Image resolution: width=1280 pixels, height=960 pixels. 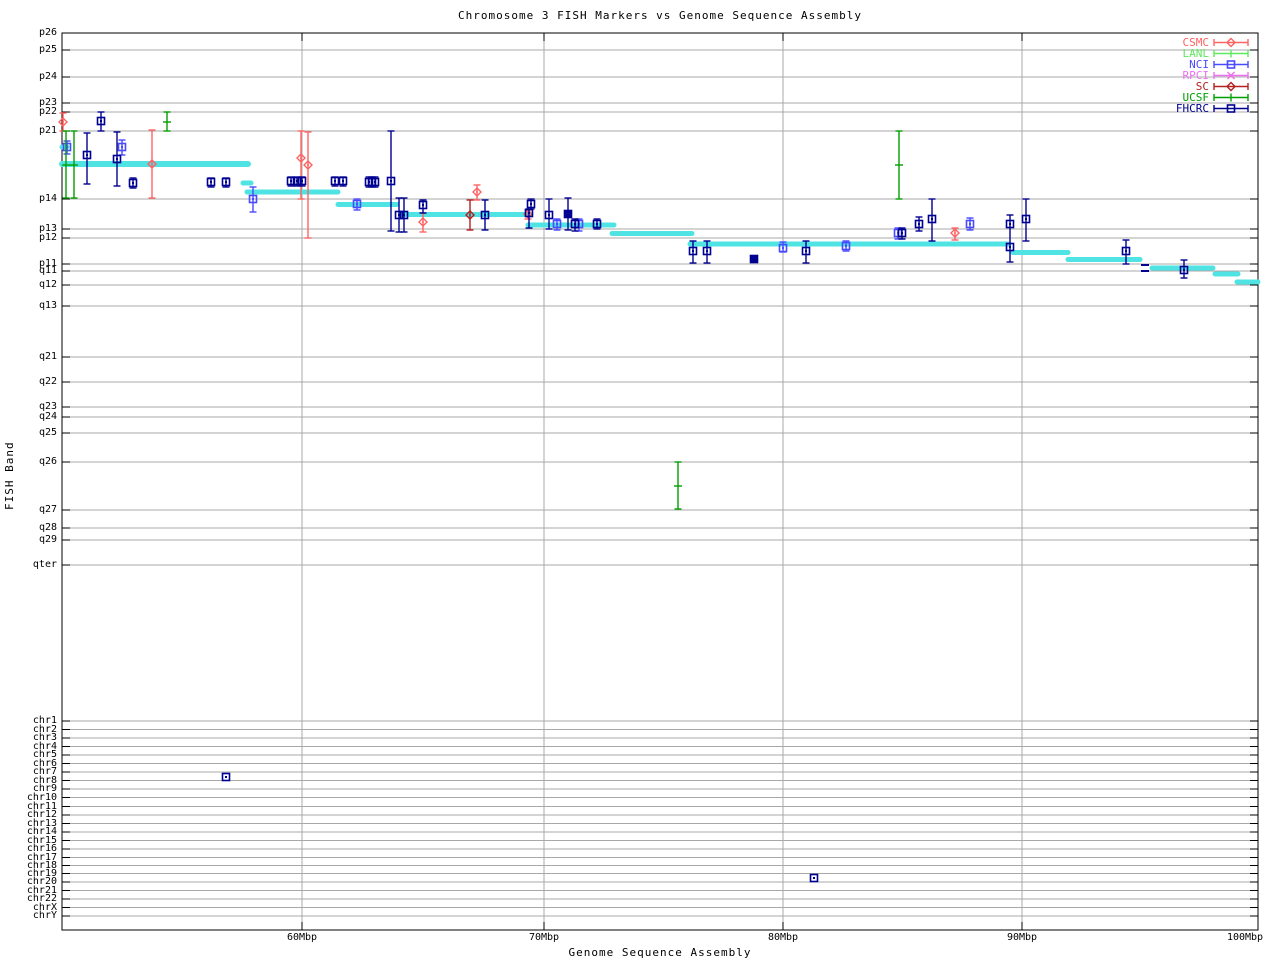 What do you see at coordinates (1022, 937) in the screenshot?
I see `x-tick-label-90Mbp: 90Mbp` at bounding box center [1022, 937].